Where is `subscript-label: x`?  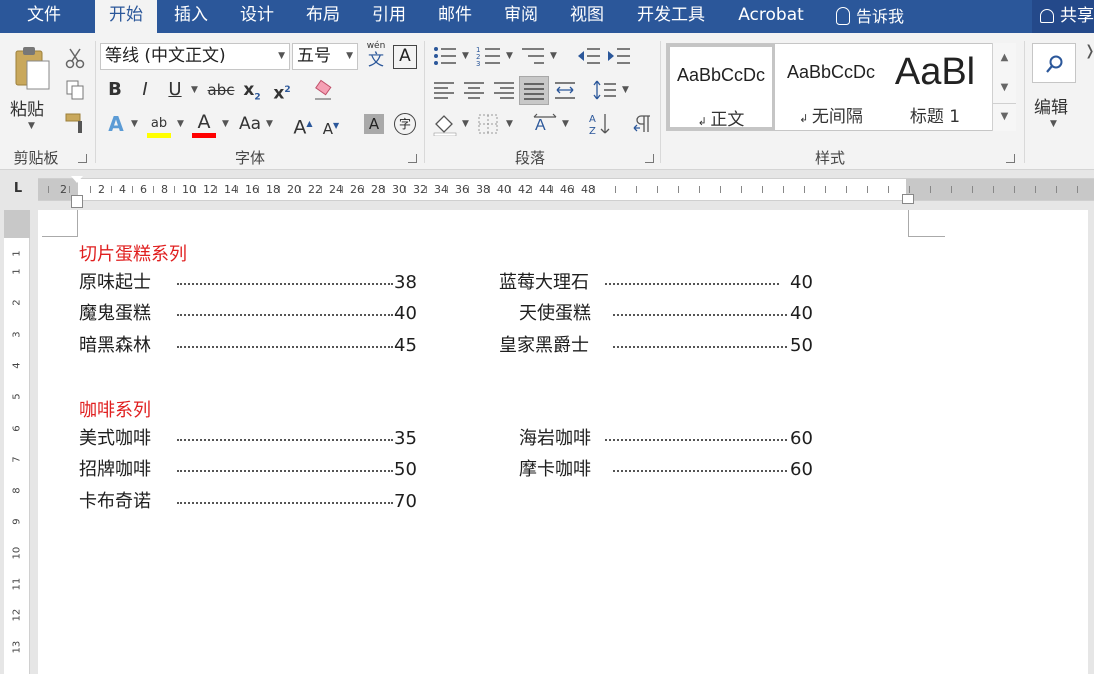
subscript-label: x is located at coordinates (249, 90).